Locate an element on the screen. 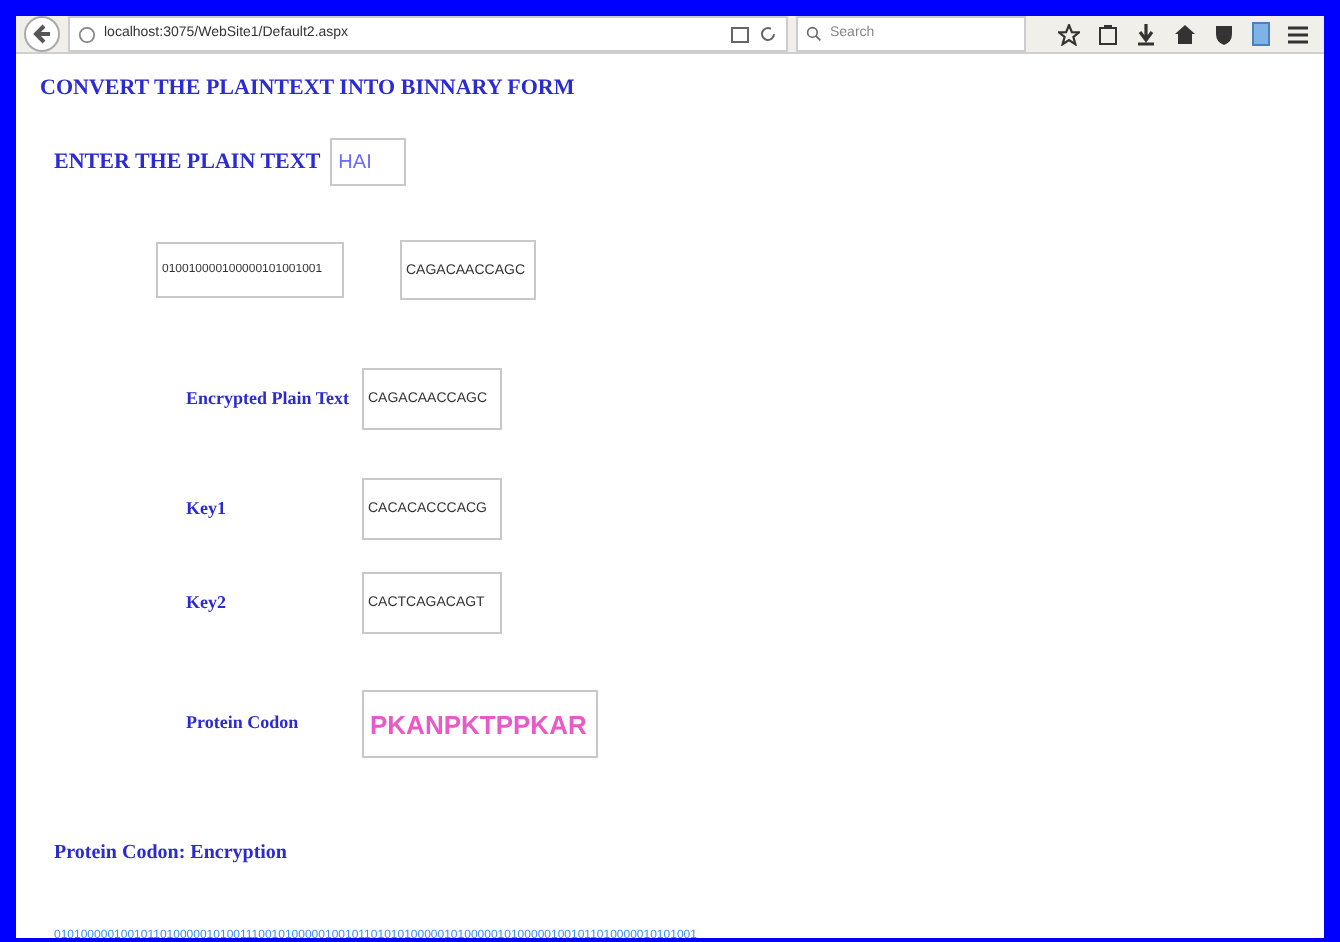 This screenshot has width=1340, height=942. reader-icon is located at coordinates (740, 34).